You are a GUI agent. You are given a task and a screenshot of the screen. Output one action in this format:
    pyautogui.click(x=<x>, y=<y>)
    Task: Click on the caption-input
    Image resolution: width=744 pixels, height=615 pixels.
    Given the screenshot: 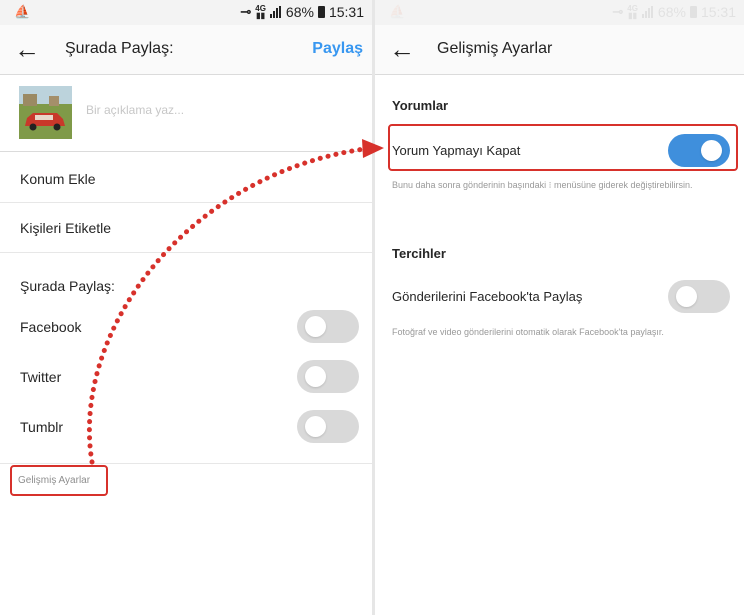 What is the action you would take?
    pyautogui.click(x=221, y=110)
    